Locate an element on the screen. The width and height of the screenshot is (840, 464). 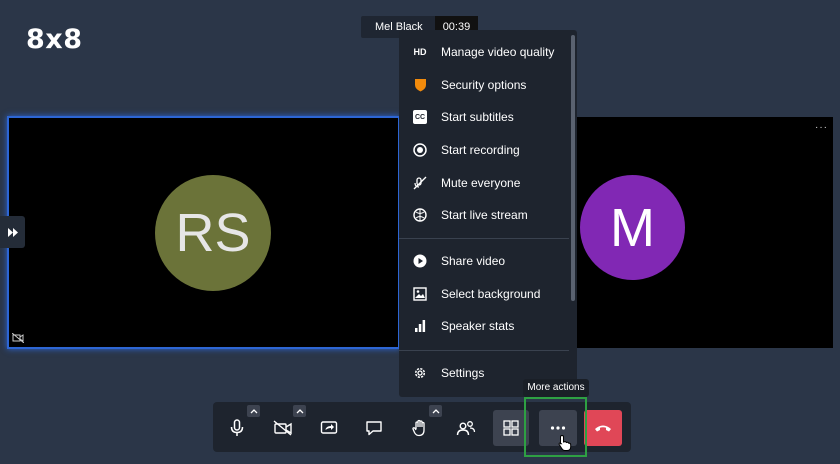
avatar-m: M is located at coordinates (632, 227).